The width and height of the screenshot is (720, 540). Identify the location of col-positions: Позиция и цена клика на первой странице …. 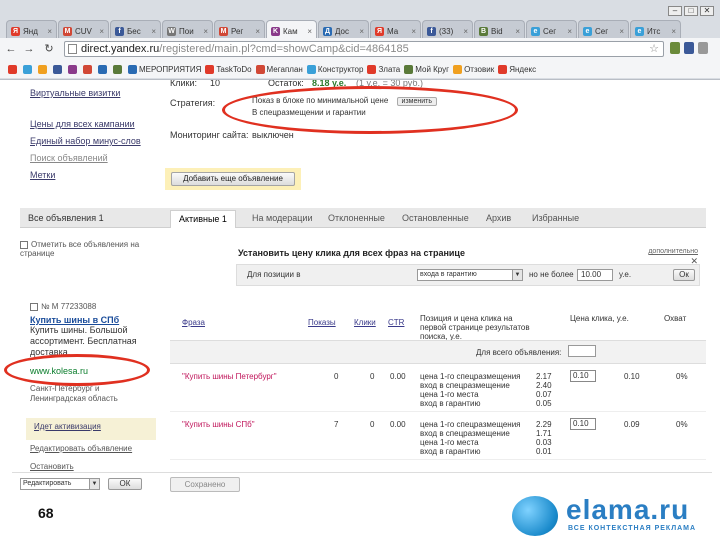
(475, 327).